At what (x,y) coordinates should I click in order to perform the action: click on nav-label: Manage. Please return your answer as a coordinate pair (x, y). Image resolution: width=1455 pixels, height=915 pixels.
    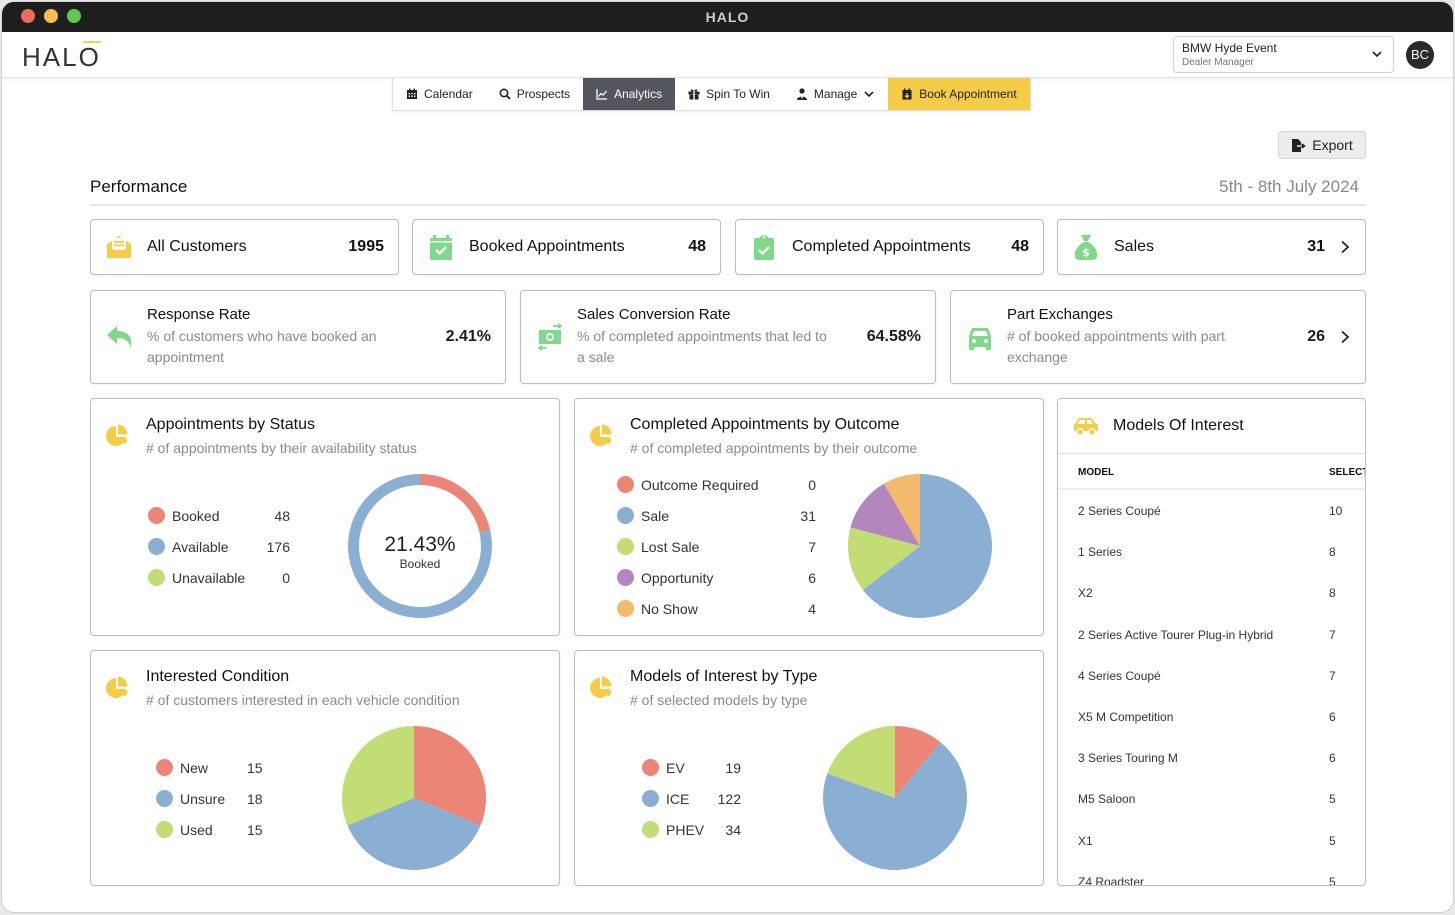
    Looking at the image, I should click on (835, 94).